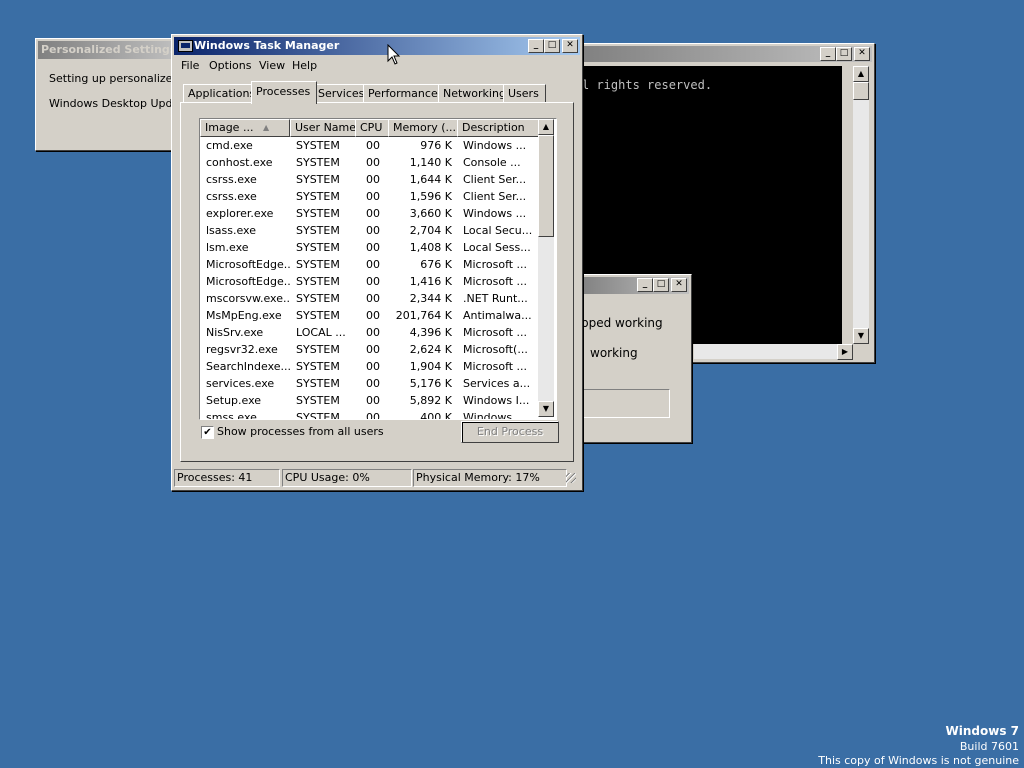  What do you see at coordinates (430, 179) in the screenshot?
I see `process-memory: 1,644 K` at bounding box center [430, 179].